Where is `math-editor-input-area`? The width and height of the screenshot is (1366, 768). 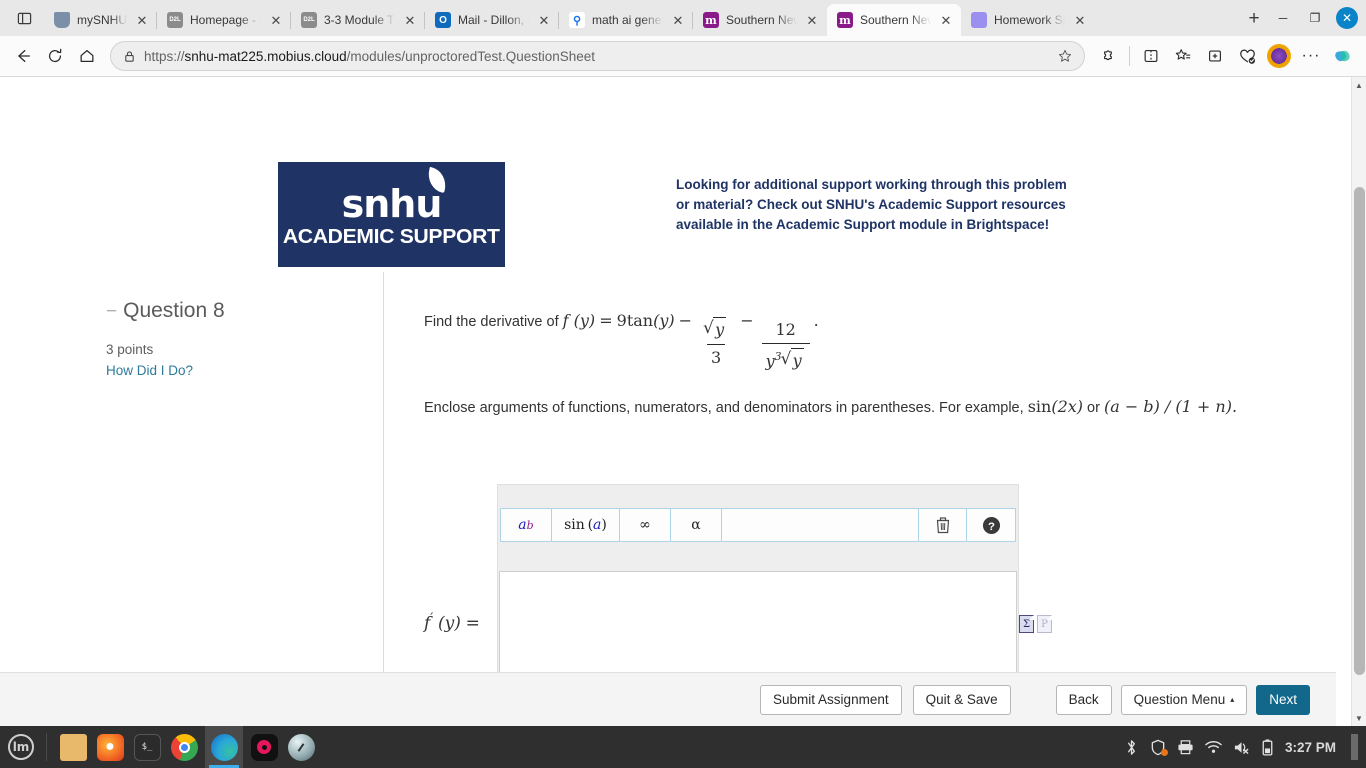
math-editor-input-area is located at coordinates (820, 525).